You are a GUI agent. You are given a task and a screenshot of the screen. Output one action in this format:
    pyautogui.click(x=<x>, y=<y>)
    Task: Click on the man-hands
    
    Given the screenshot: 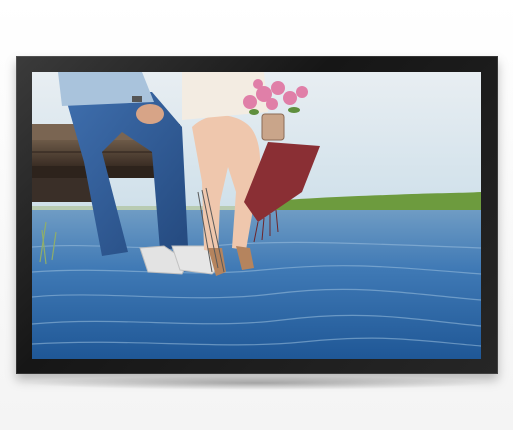 What is the action you would take?
    pyautogui.click(x=150, y=114)
    